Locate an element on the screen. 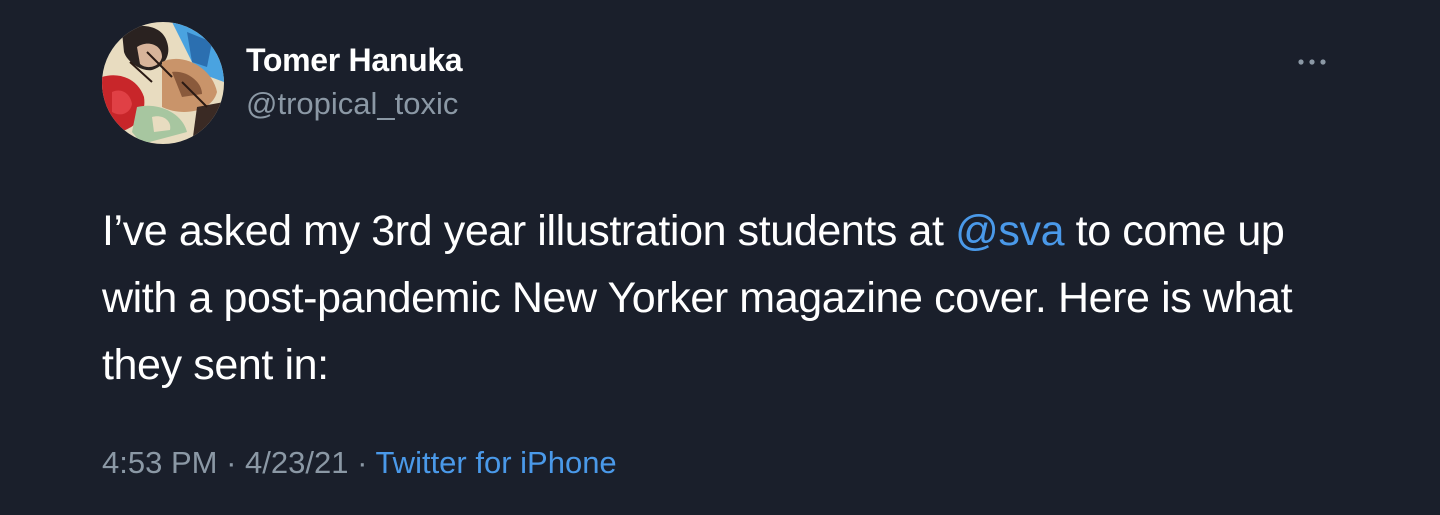 This screenshot has height=515, width=1440. tweet-meta: 4:53 PM · 4/23/21 · Twitter for iPhone is located at coordinates (359, 463).